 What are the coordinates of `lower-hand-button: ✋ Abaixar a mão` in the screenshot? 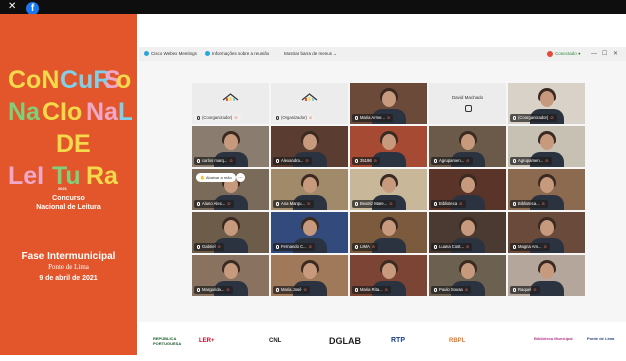 It's located at (216, 177).